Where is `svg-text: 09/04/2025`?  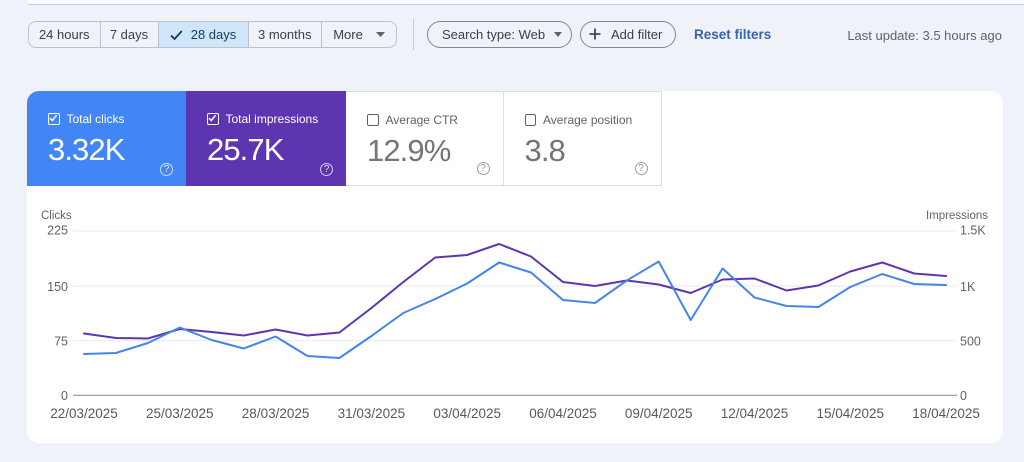 svg-text: 09/04/2025 is located at coordinates (659, 413).